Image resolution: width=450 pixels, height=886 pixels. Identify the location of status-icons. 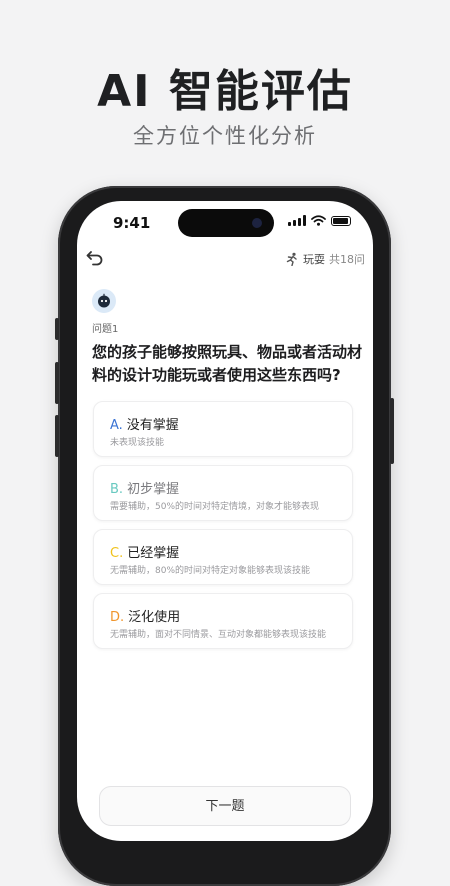
(319, 220).